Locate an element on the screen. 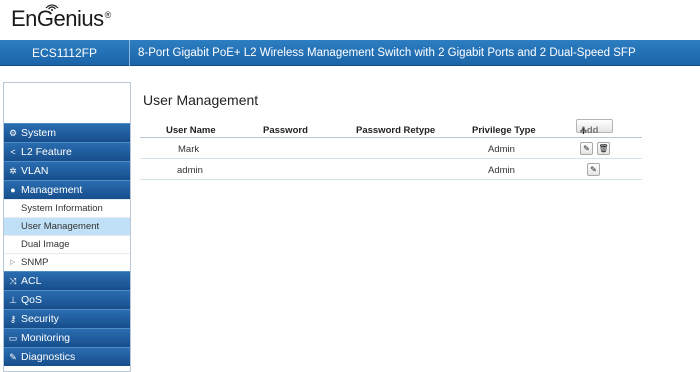 Image resolution: width=700 pixels, height=372 pixels. sidebar-item-system: ⚙ System is located at coordinates (67, 132).